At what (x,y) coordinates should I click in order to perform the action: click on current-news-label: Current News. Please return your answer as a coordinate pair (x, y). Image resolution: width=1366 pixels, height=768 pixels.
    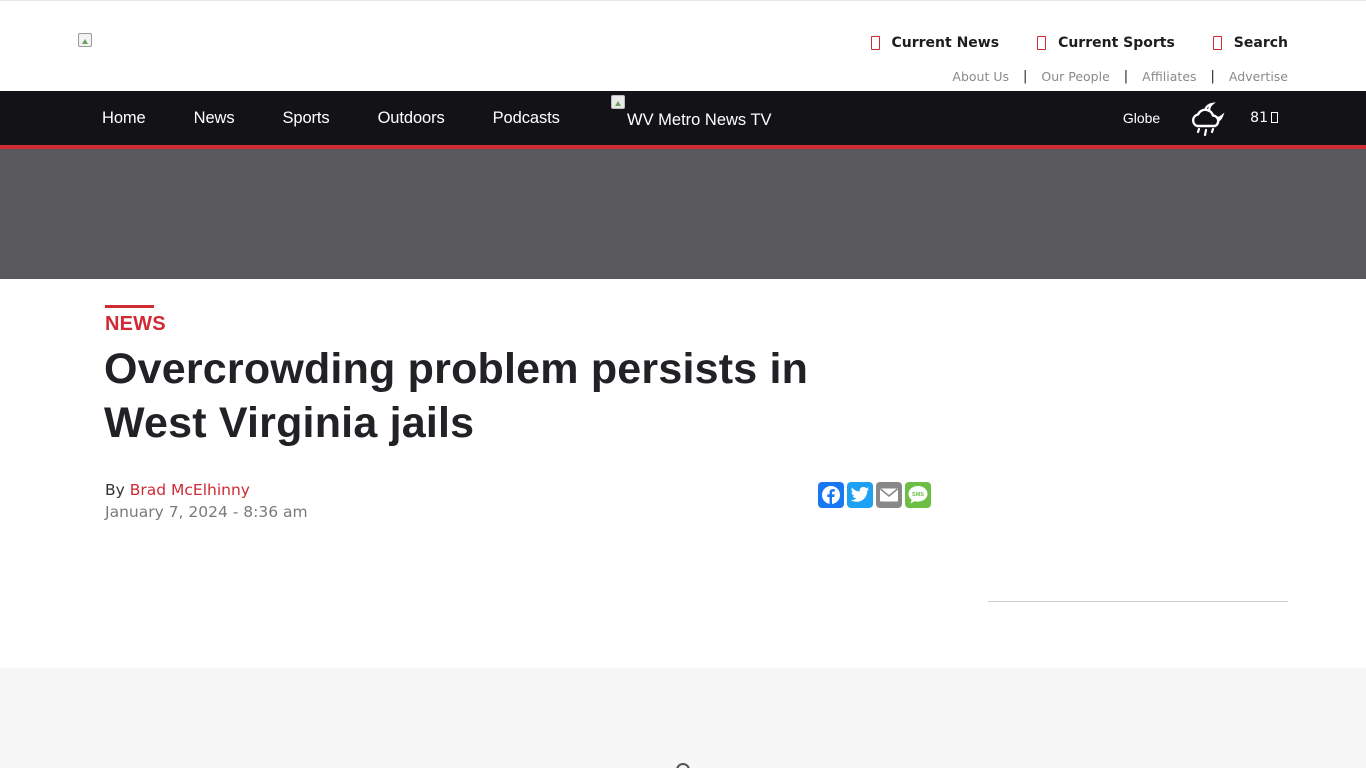
    Looking at the image, I should click on (945, 43).